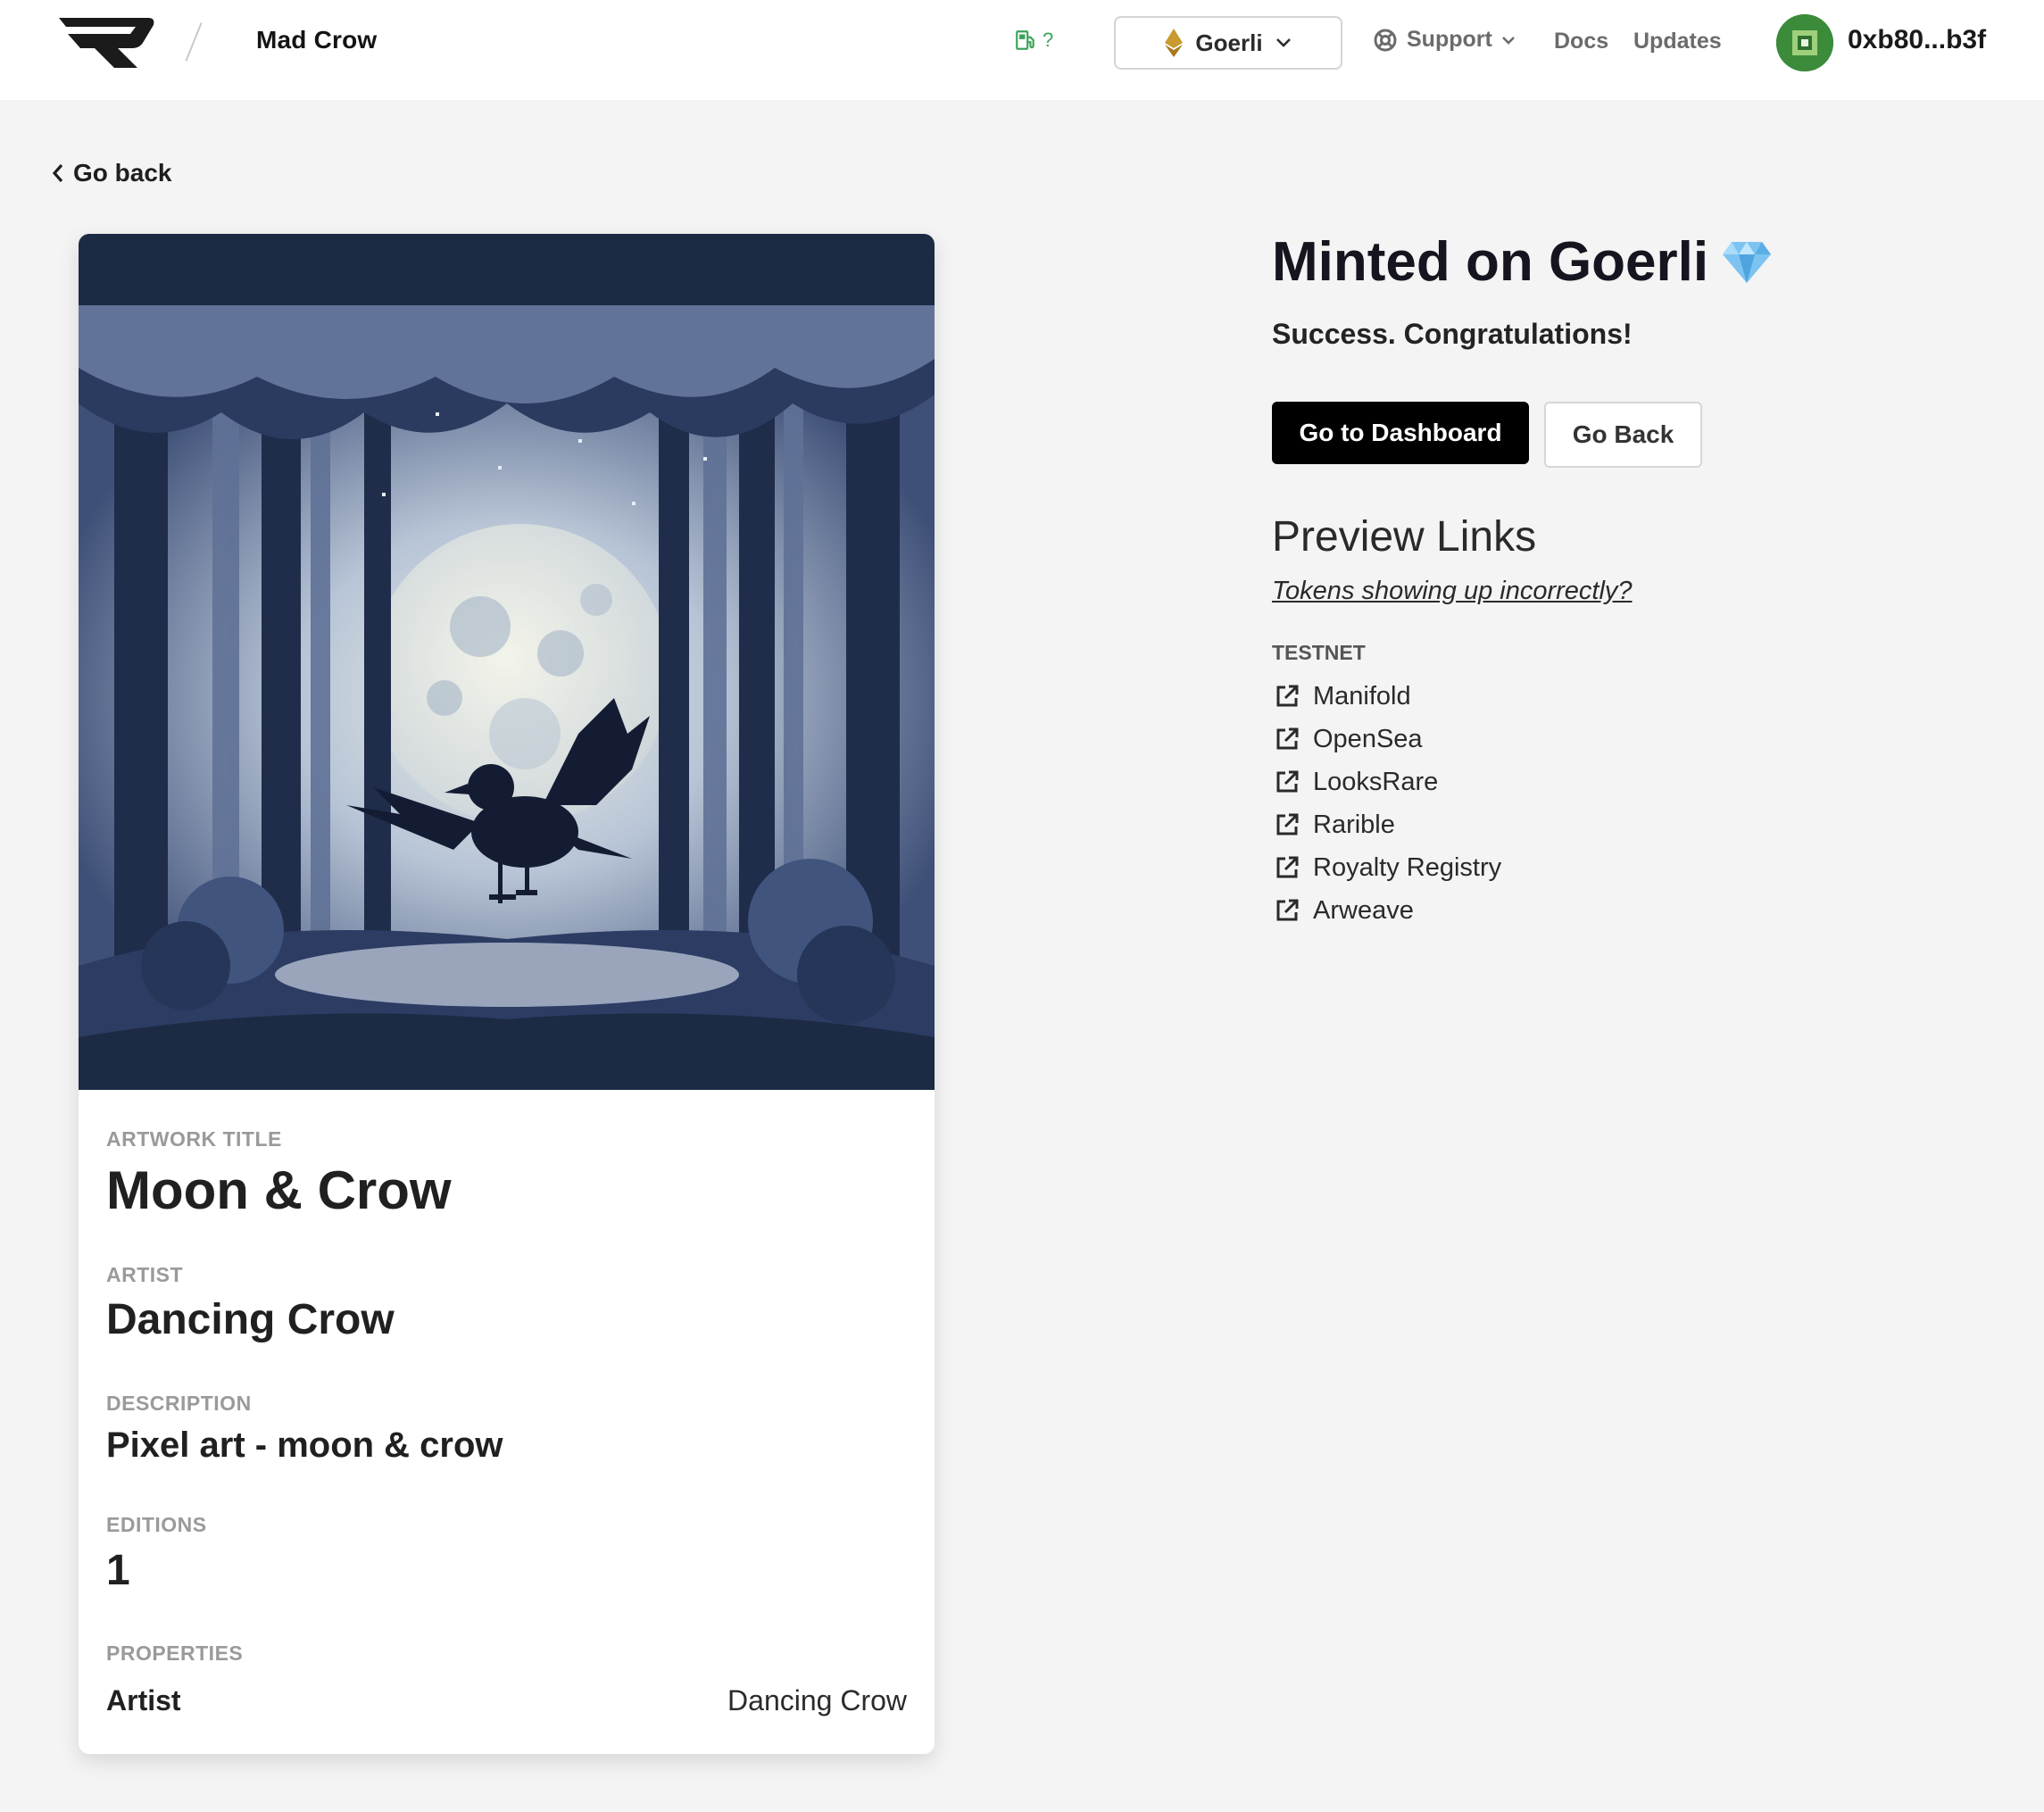 The height and width of the screenshot is (1812, 2044). I want to click on go-back-link: Go back, so click(111, 173).